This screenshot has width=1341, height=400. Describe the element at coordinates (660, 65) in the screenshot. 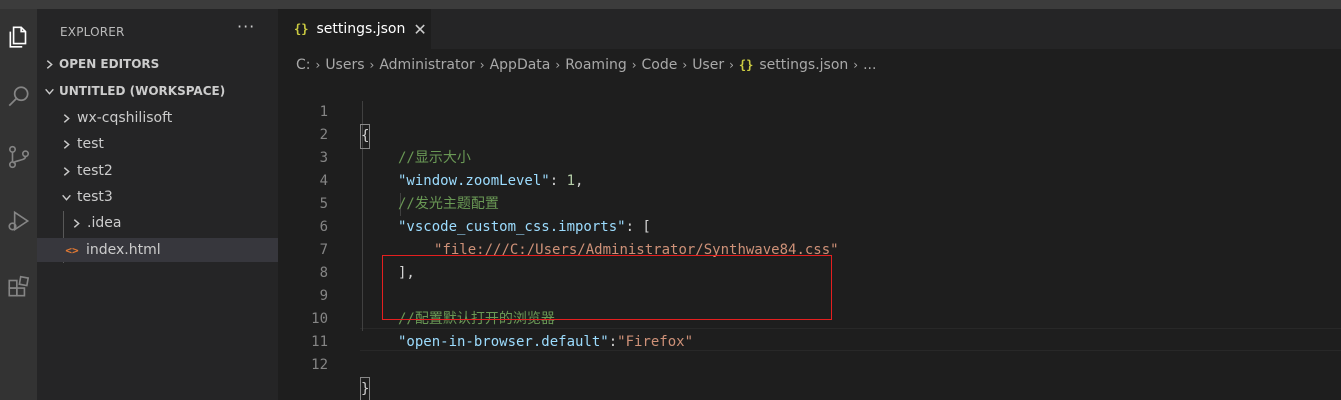

I see `breadcrumb-item: Code` at that location.